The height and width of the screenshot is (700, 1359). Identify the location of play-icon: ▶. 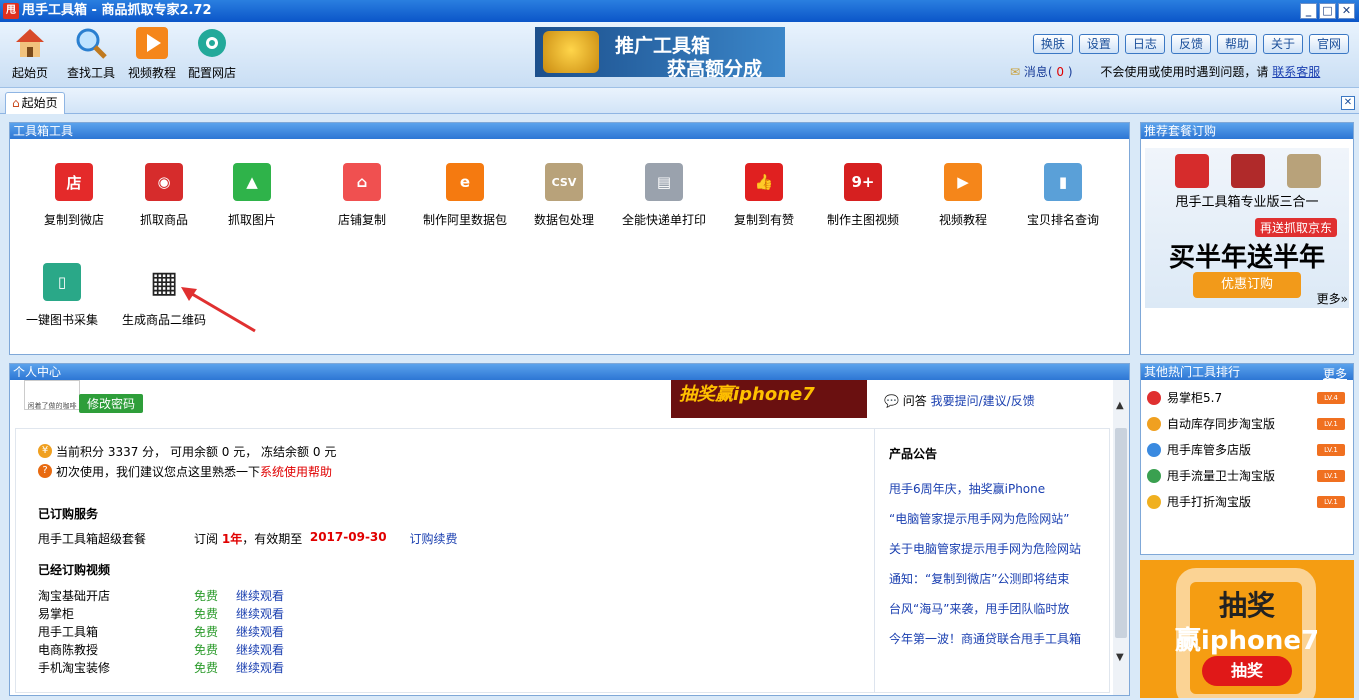
(963, 182).